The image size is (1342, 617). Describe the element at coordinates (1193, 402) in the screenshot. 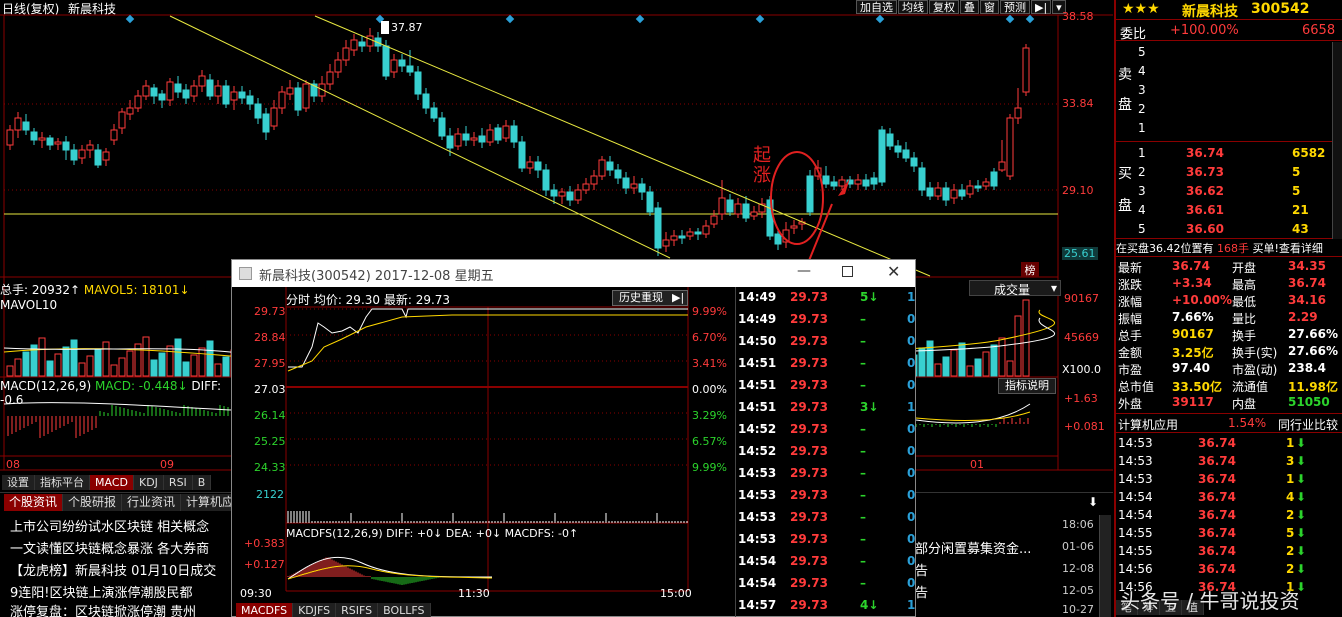

I see `stat-value: 39117` at that location.